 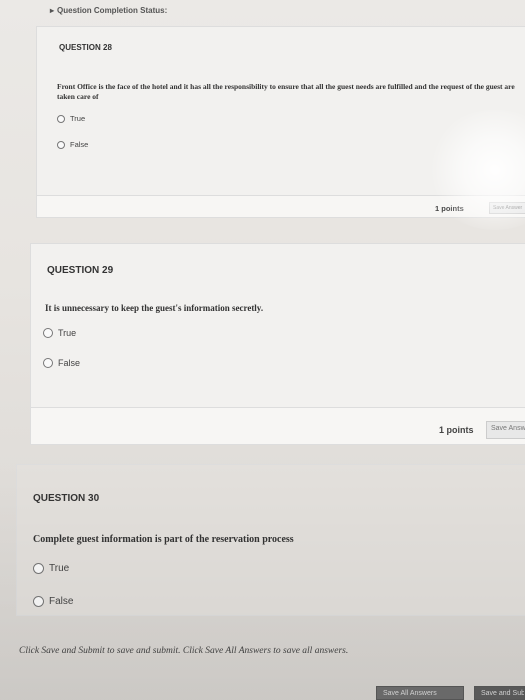 What do you see at coordinates (499, 693) in the screenshot?
I see `save-and-submit-button: Save and Submit` at bounding box center [499, 693].